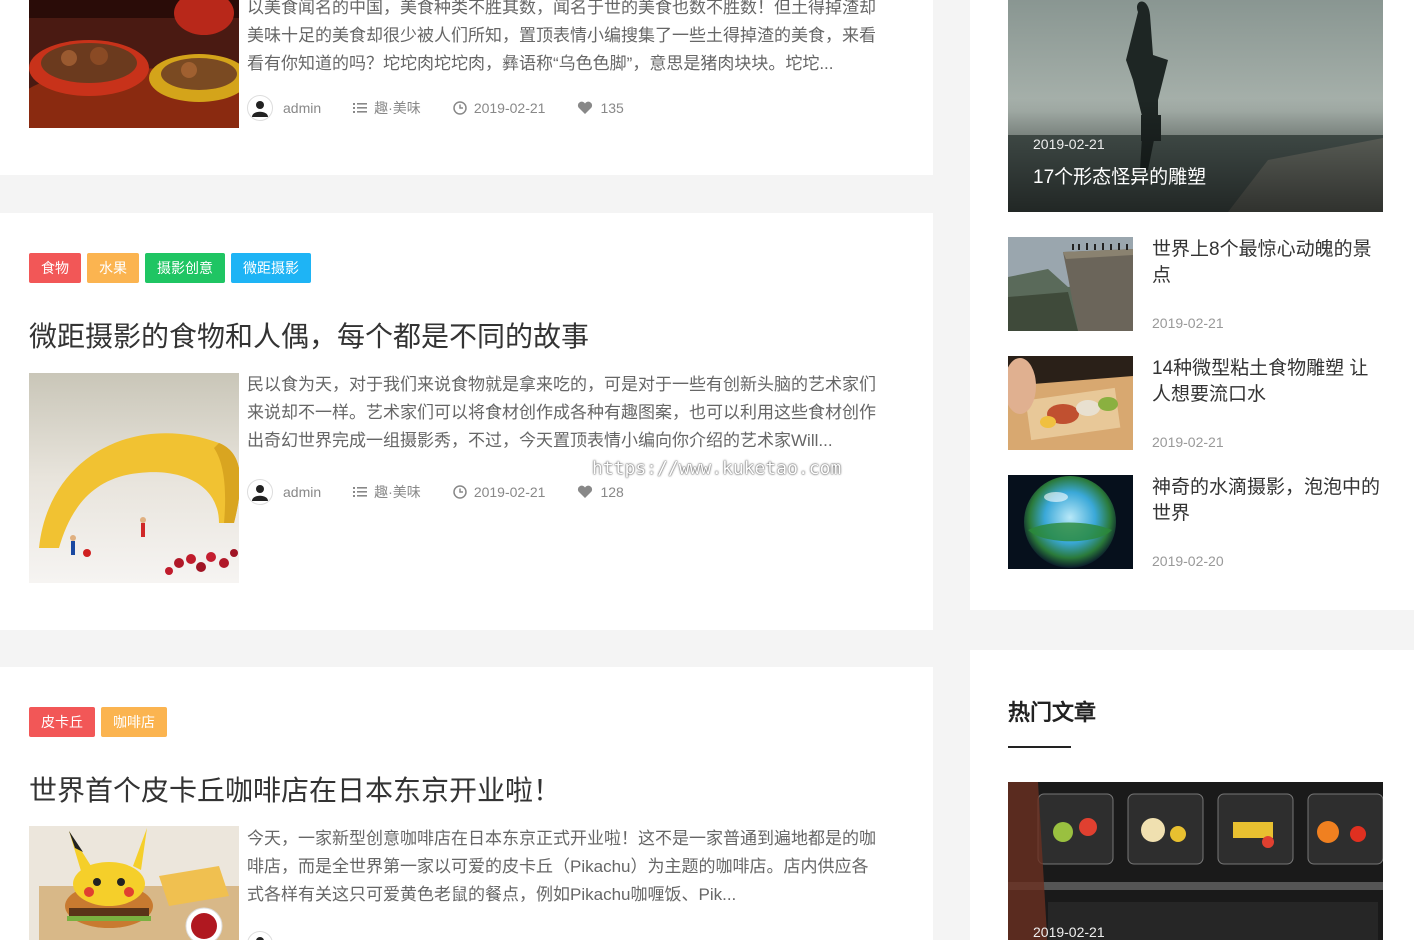 This screenshot has height=940, width=1414. Describe the element at coordinates (295, 789) in the screenshot. I see `post-title: 世界首个皮卡丘咖啡店在日本东京开业啦！` at that location.